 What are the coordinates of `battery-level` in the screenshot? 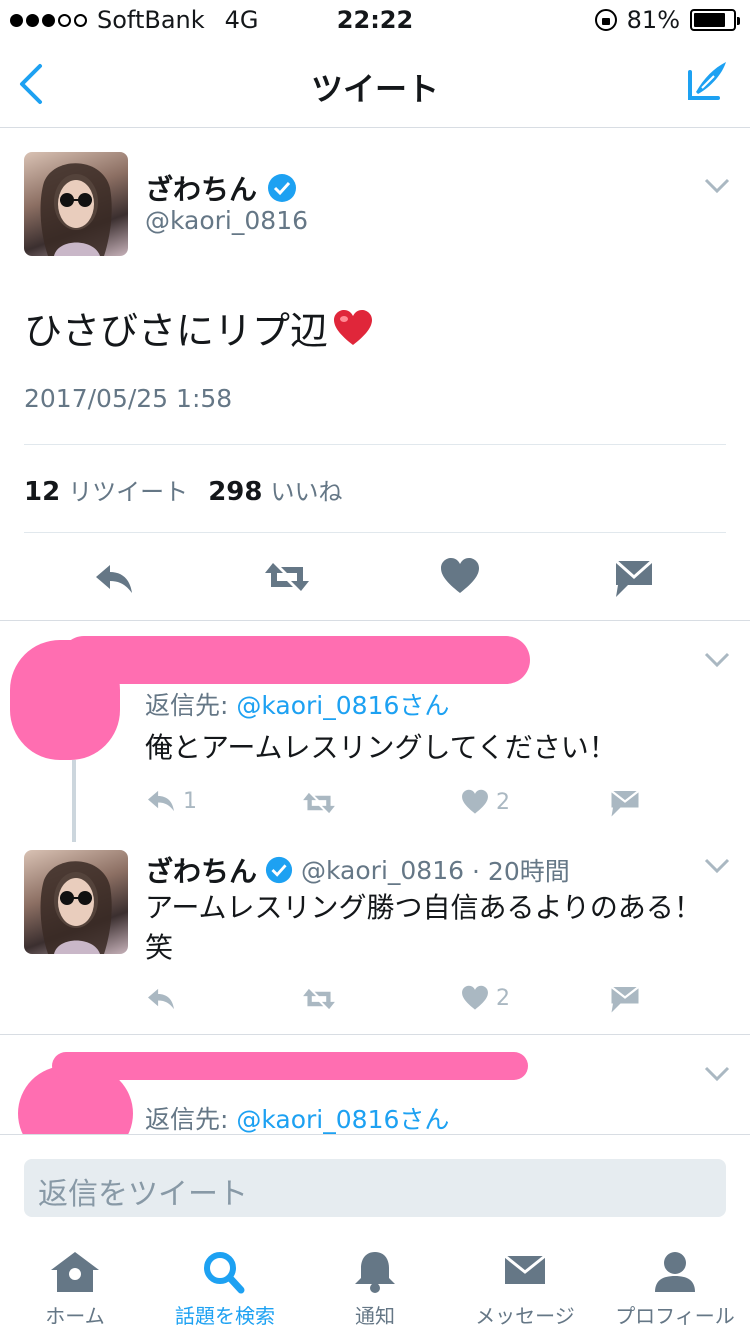 It's located at (709, 20).